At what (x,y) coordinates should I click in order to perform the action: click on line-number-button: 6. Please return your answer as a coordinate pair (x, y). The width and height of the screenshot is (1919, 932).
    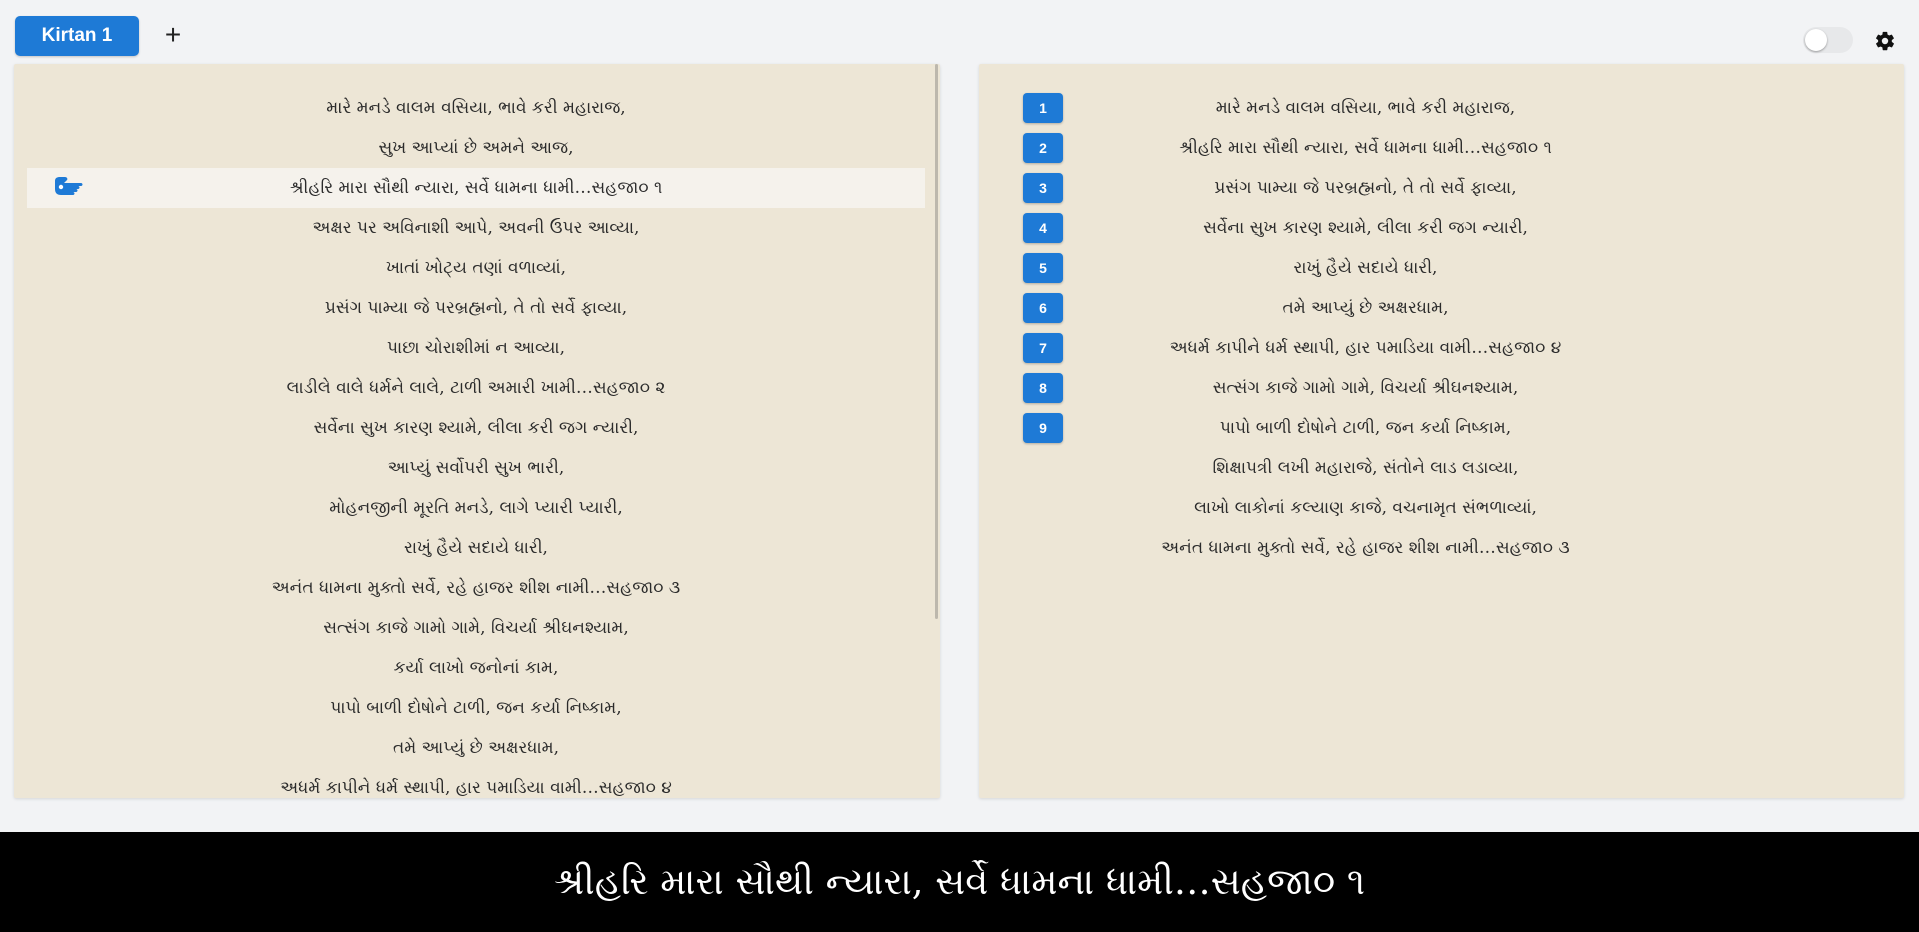
    Looking at the image, I should click on (1043, 308).